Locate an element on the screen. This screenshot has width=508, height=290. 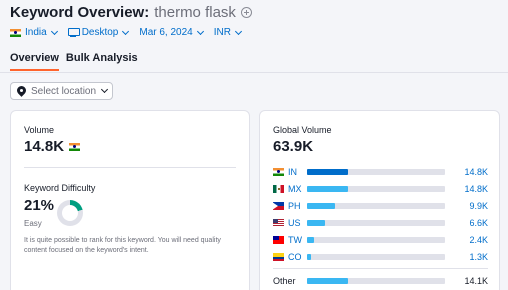
other-label: Other is located at coordinates (284, 280).